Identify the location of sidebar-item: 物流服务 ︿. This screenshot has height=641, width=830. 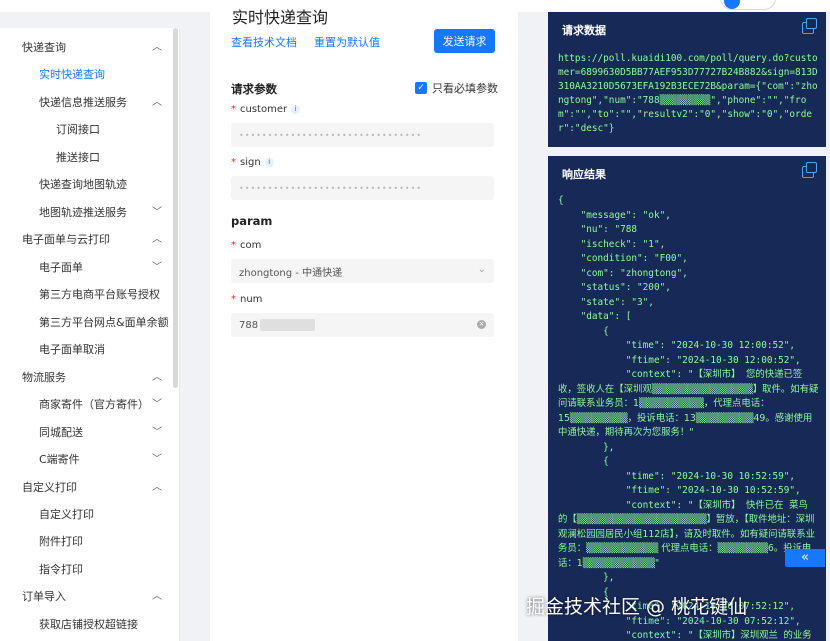
(86, 376).